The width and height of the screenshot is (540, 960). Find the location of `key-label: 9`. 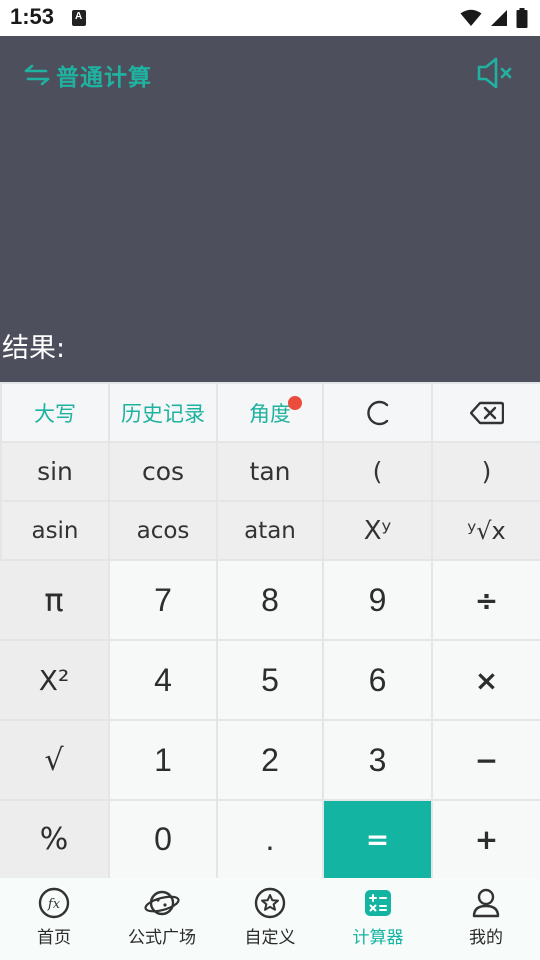

key-label: 9 is located at coordinates (377, 599).